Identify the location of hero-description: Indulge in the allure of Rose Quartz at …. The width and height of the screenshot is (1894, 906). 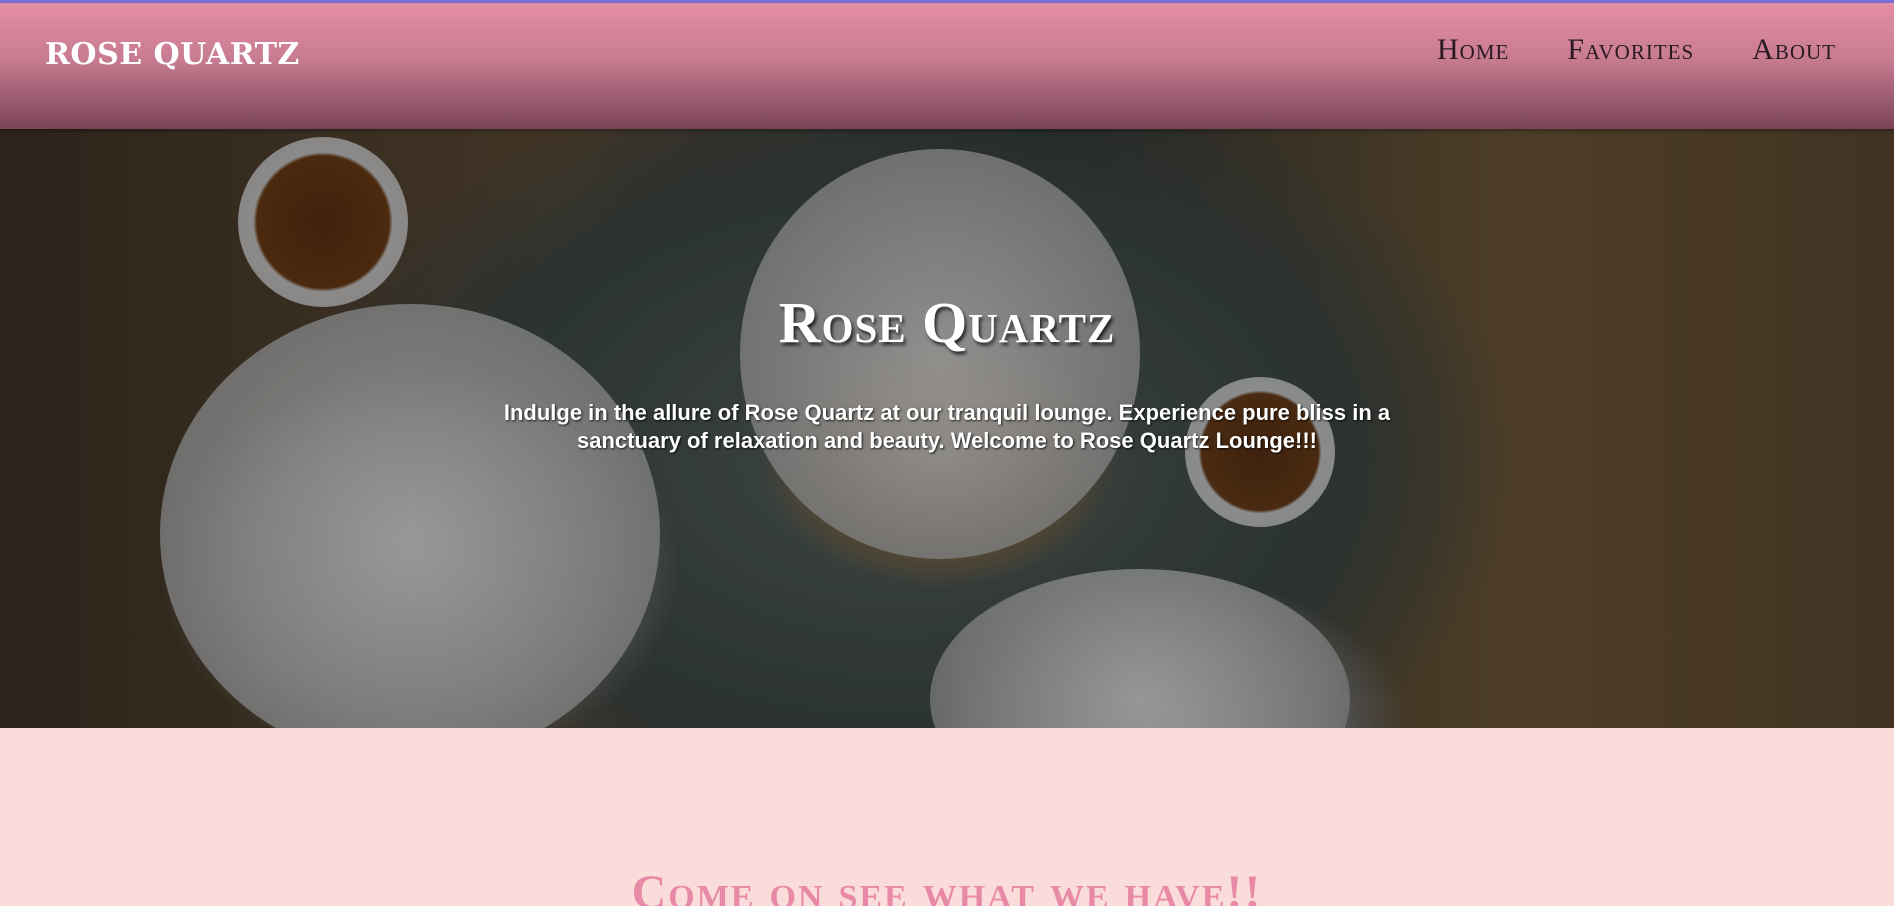
(947, 426).